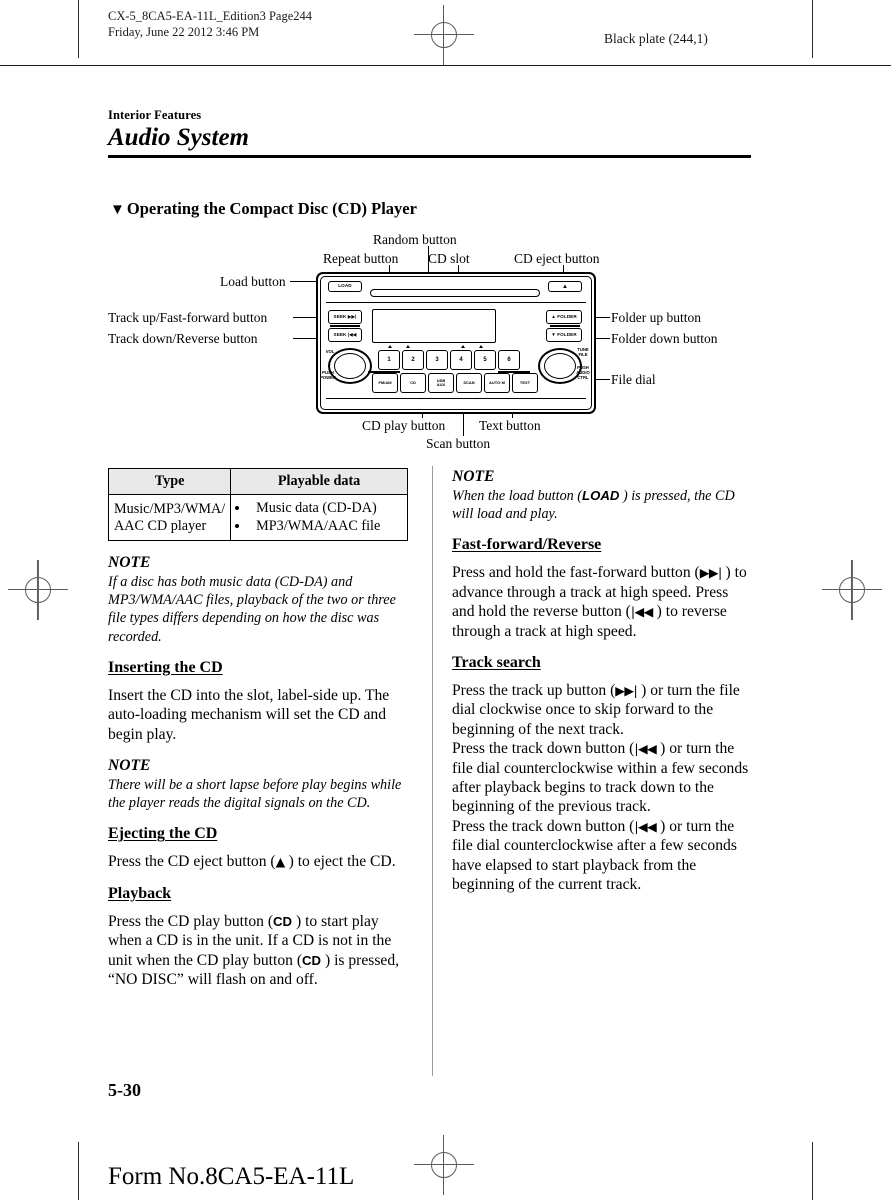 The height and width of the screenshot is (1200, 891). I want to click on heading-ejecting-the-cd: Ejecting the CD, so click(163, 834).